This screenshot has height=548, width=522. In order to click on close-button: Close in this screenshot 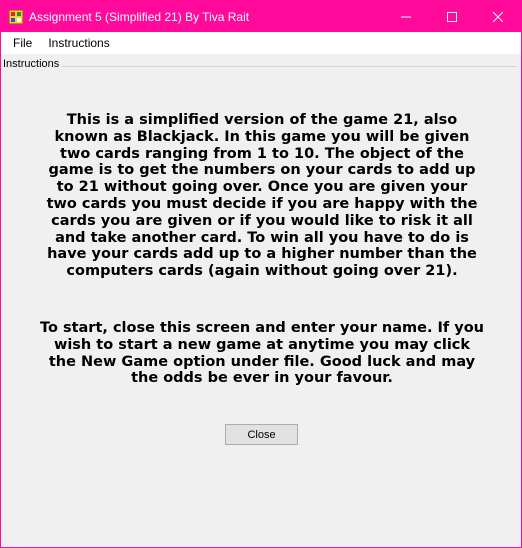, I will do `click(261, 434)`.